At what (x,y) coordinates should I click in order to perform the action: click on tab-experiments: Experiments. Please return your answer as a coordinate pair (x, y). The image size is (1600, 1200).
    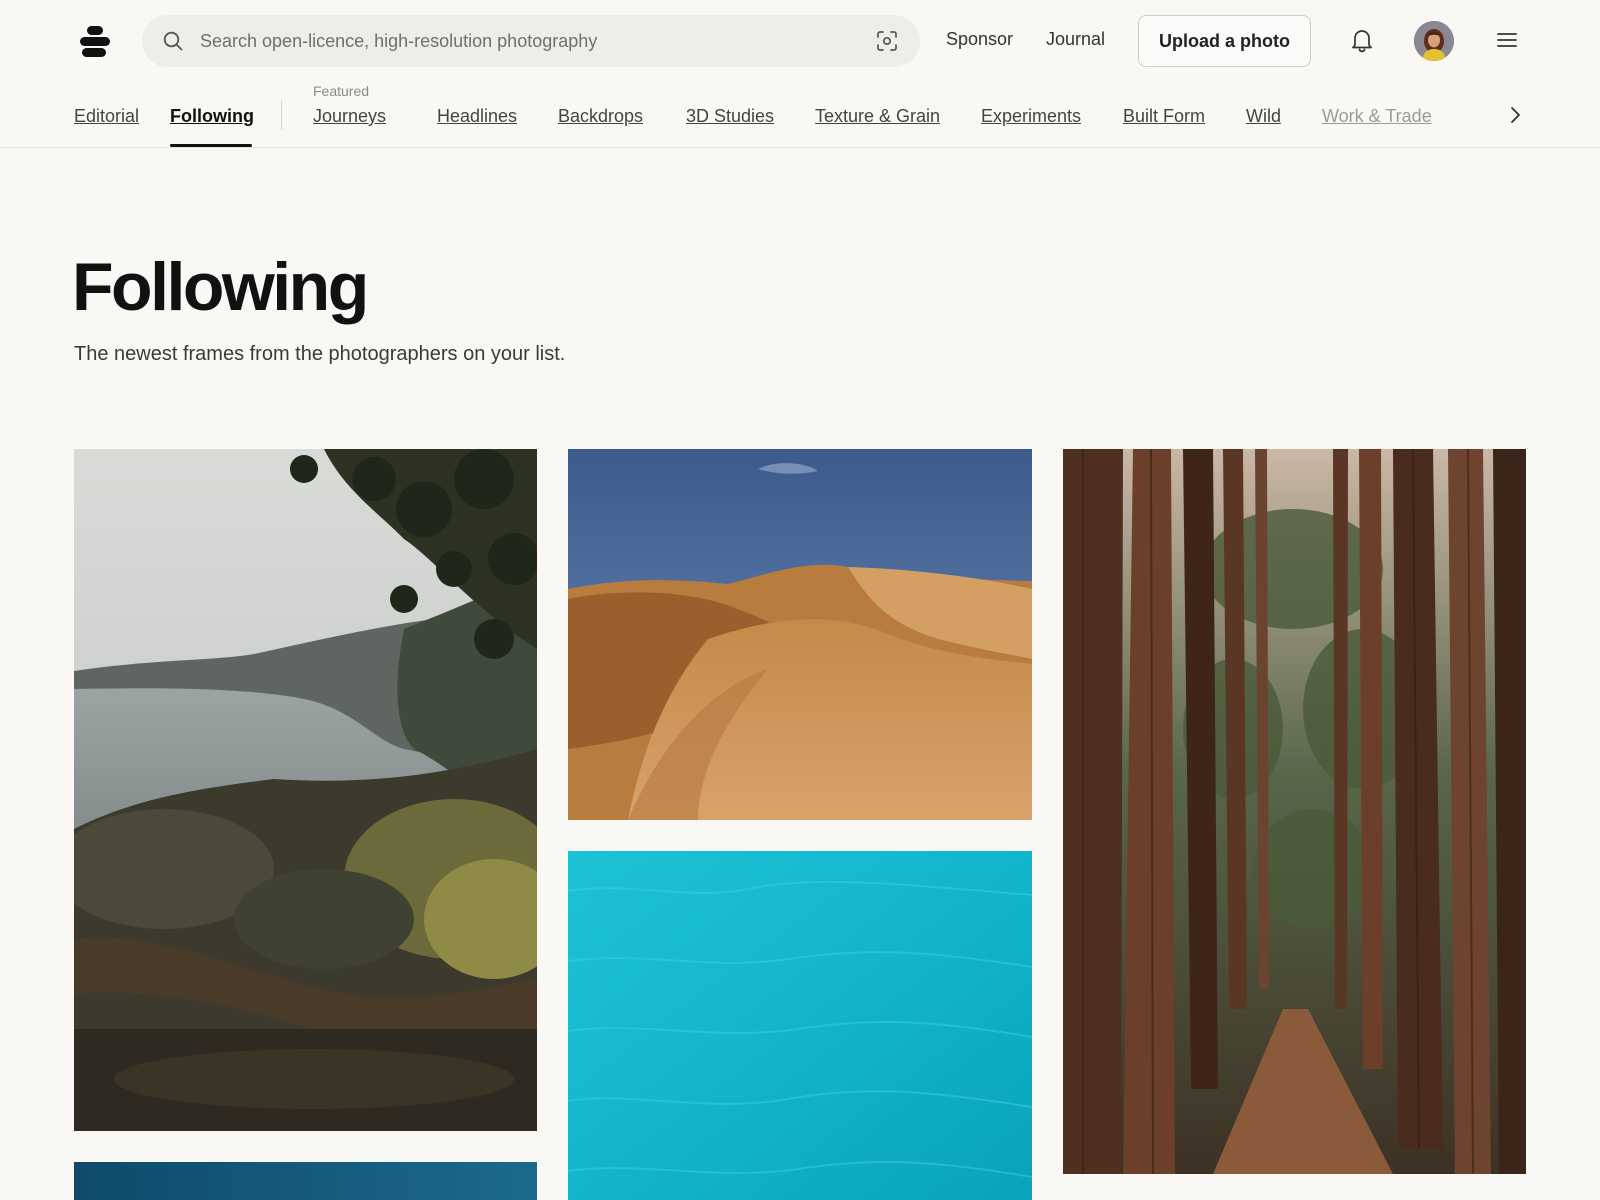
    Looking at the image, I should click on (1031, 116).